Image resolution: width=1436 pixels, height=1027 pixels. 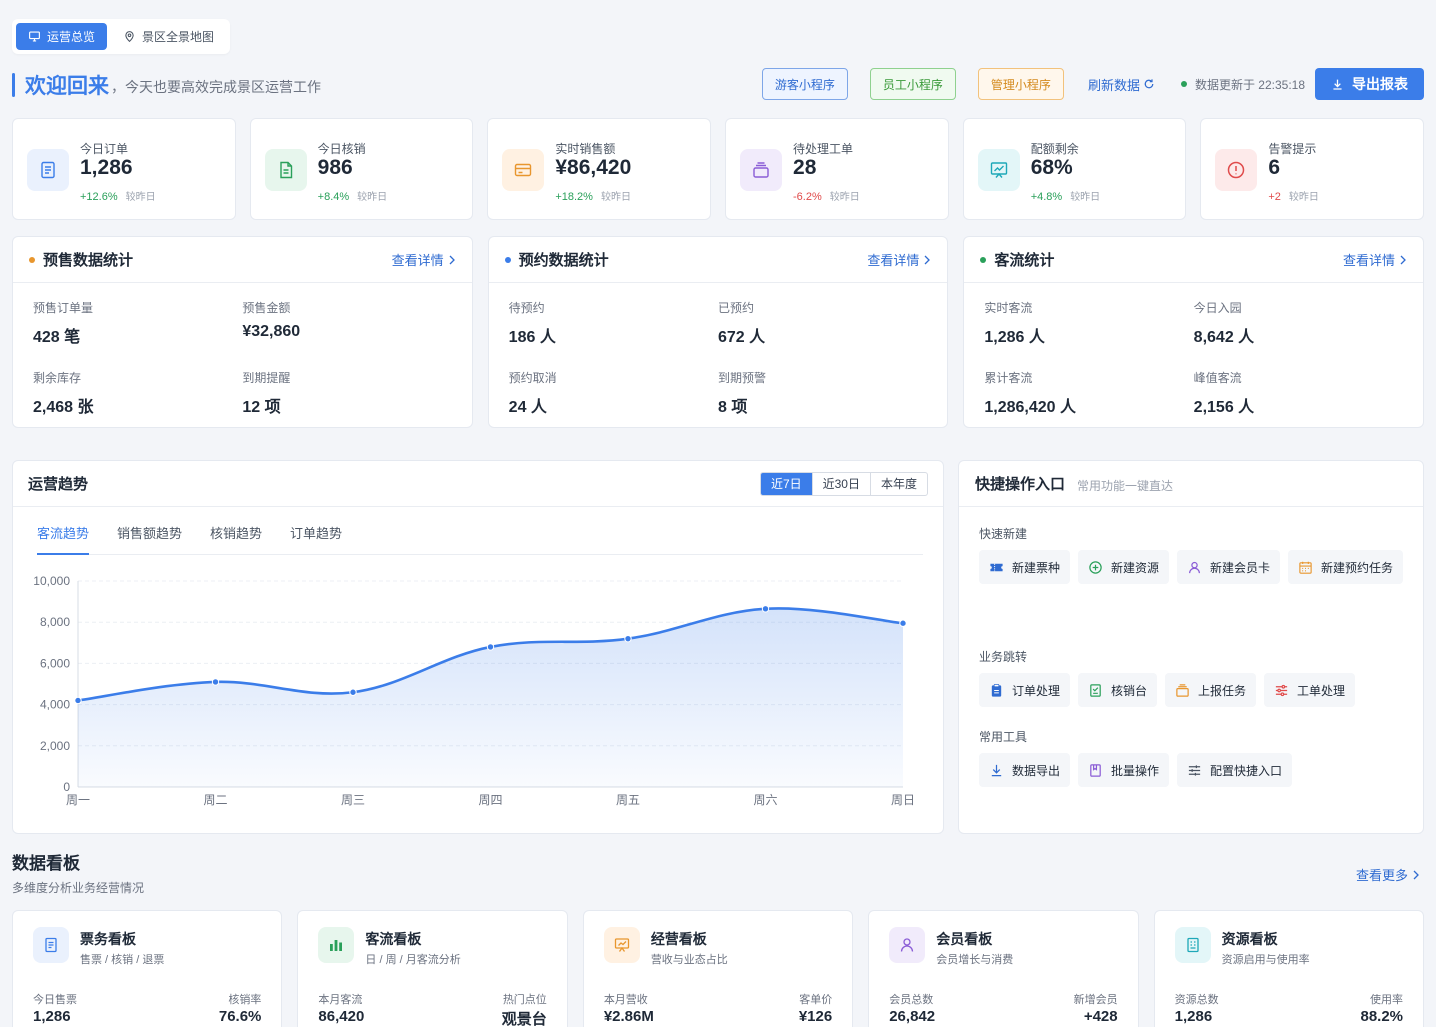 I want to click on verify-icon, so click(x=1095, y=690).